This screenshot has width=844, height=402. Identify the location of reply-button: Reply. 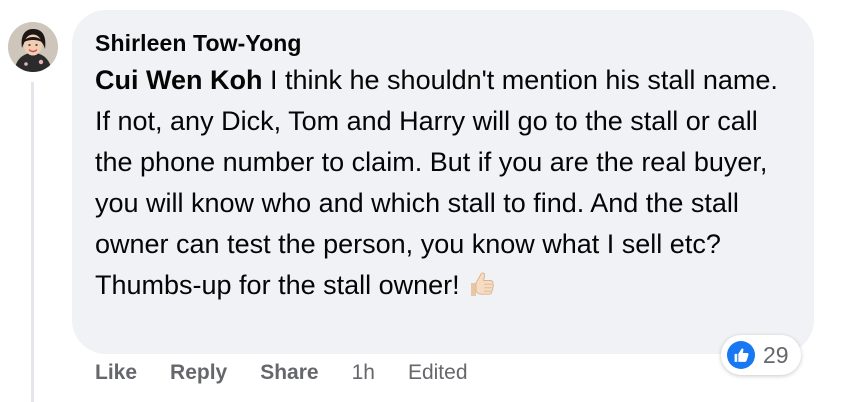
(198, 373).